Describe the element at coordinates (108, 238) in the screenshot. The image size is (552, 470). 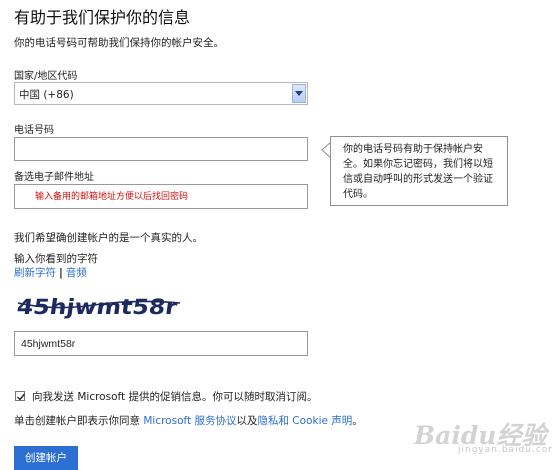
I see `human-verification-note: 我们希望确创建帐户的是一个真实的人。` at that location.